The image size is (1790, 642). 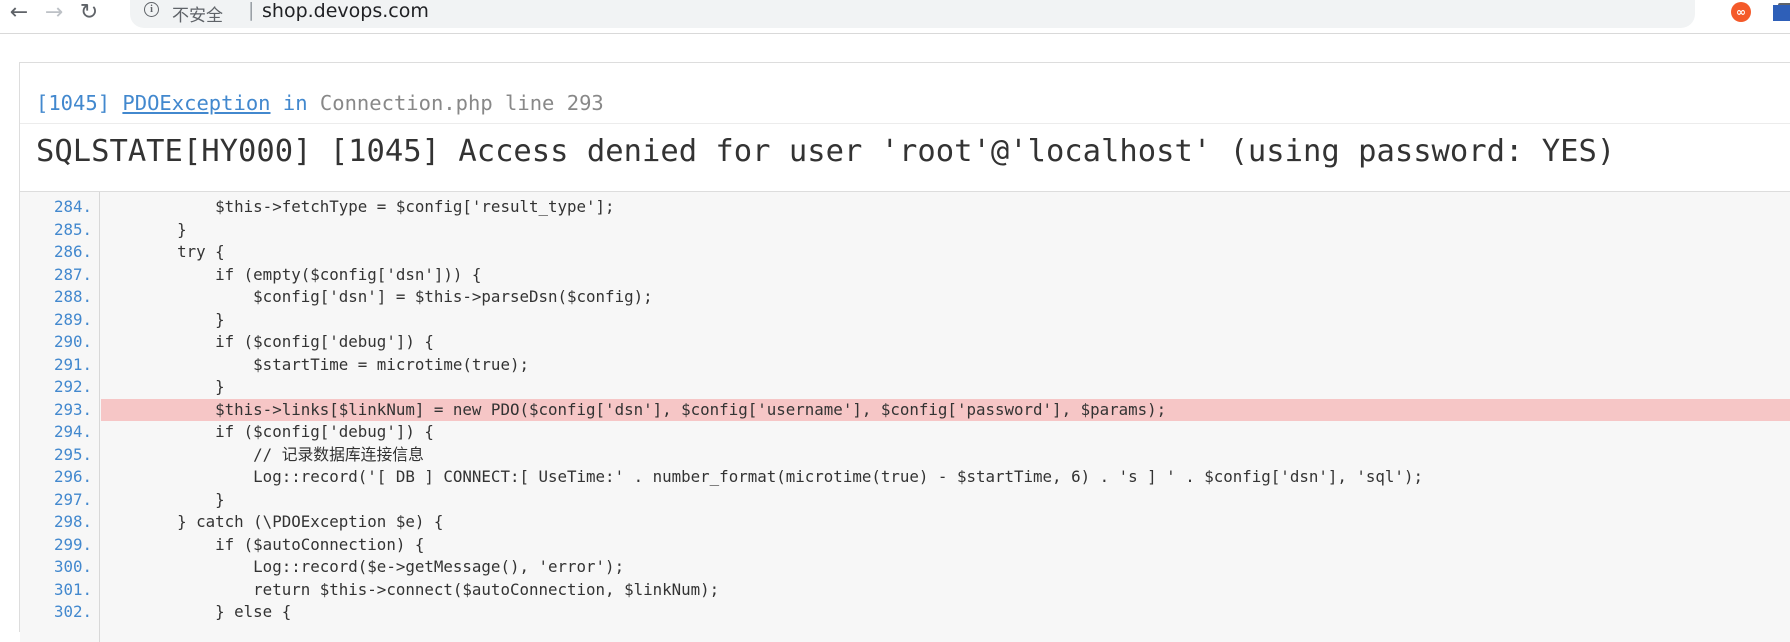 I want to click on line-number: 290., so click(x=72, y=341).